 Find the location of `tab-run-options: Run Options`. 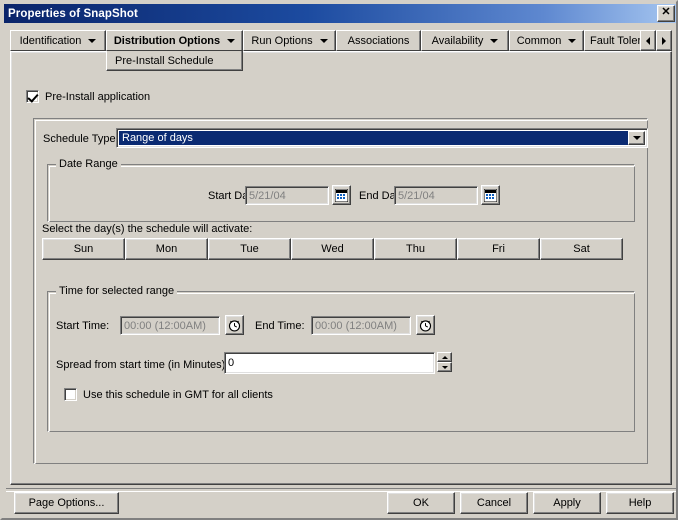

tab-run-options: Run Options is located at coordinates (289, 40).